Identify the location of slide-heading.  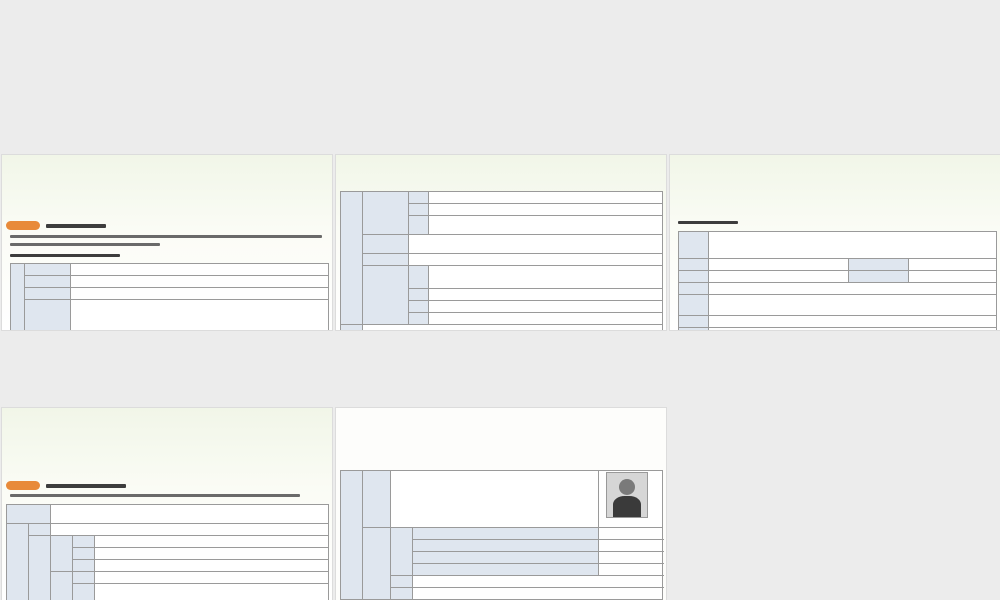
(708, 222).